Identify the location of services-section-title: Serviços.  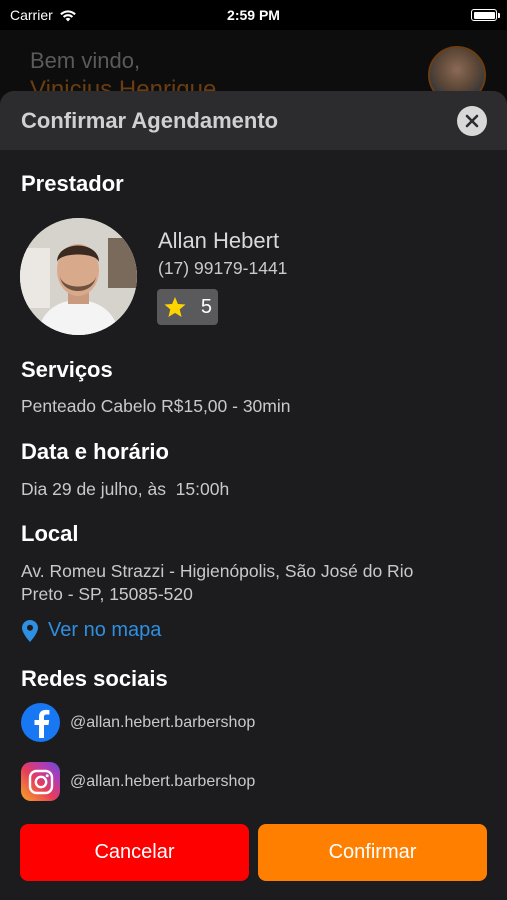
(67, 369).